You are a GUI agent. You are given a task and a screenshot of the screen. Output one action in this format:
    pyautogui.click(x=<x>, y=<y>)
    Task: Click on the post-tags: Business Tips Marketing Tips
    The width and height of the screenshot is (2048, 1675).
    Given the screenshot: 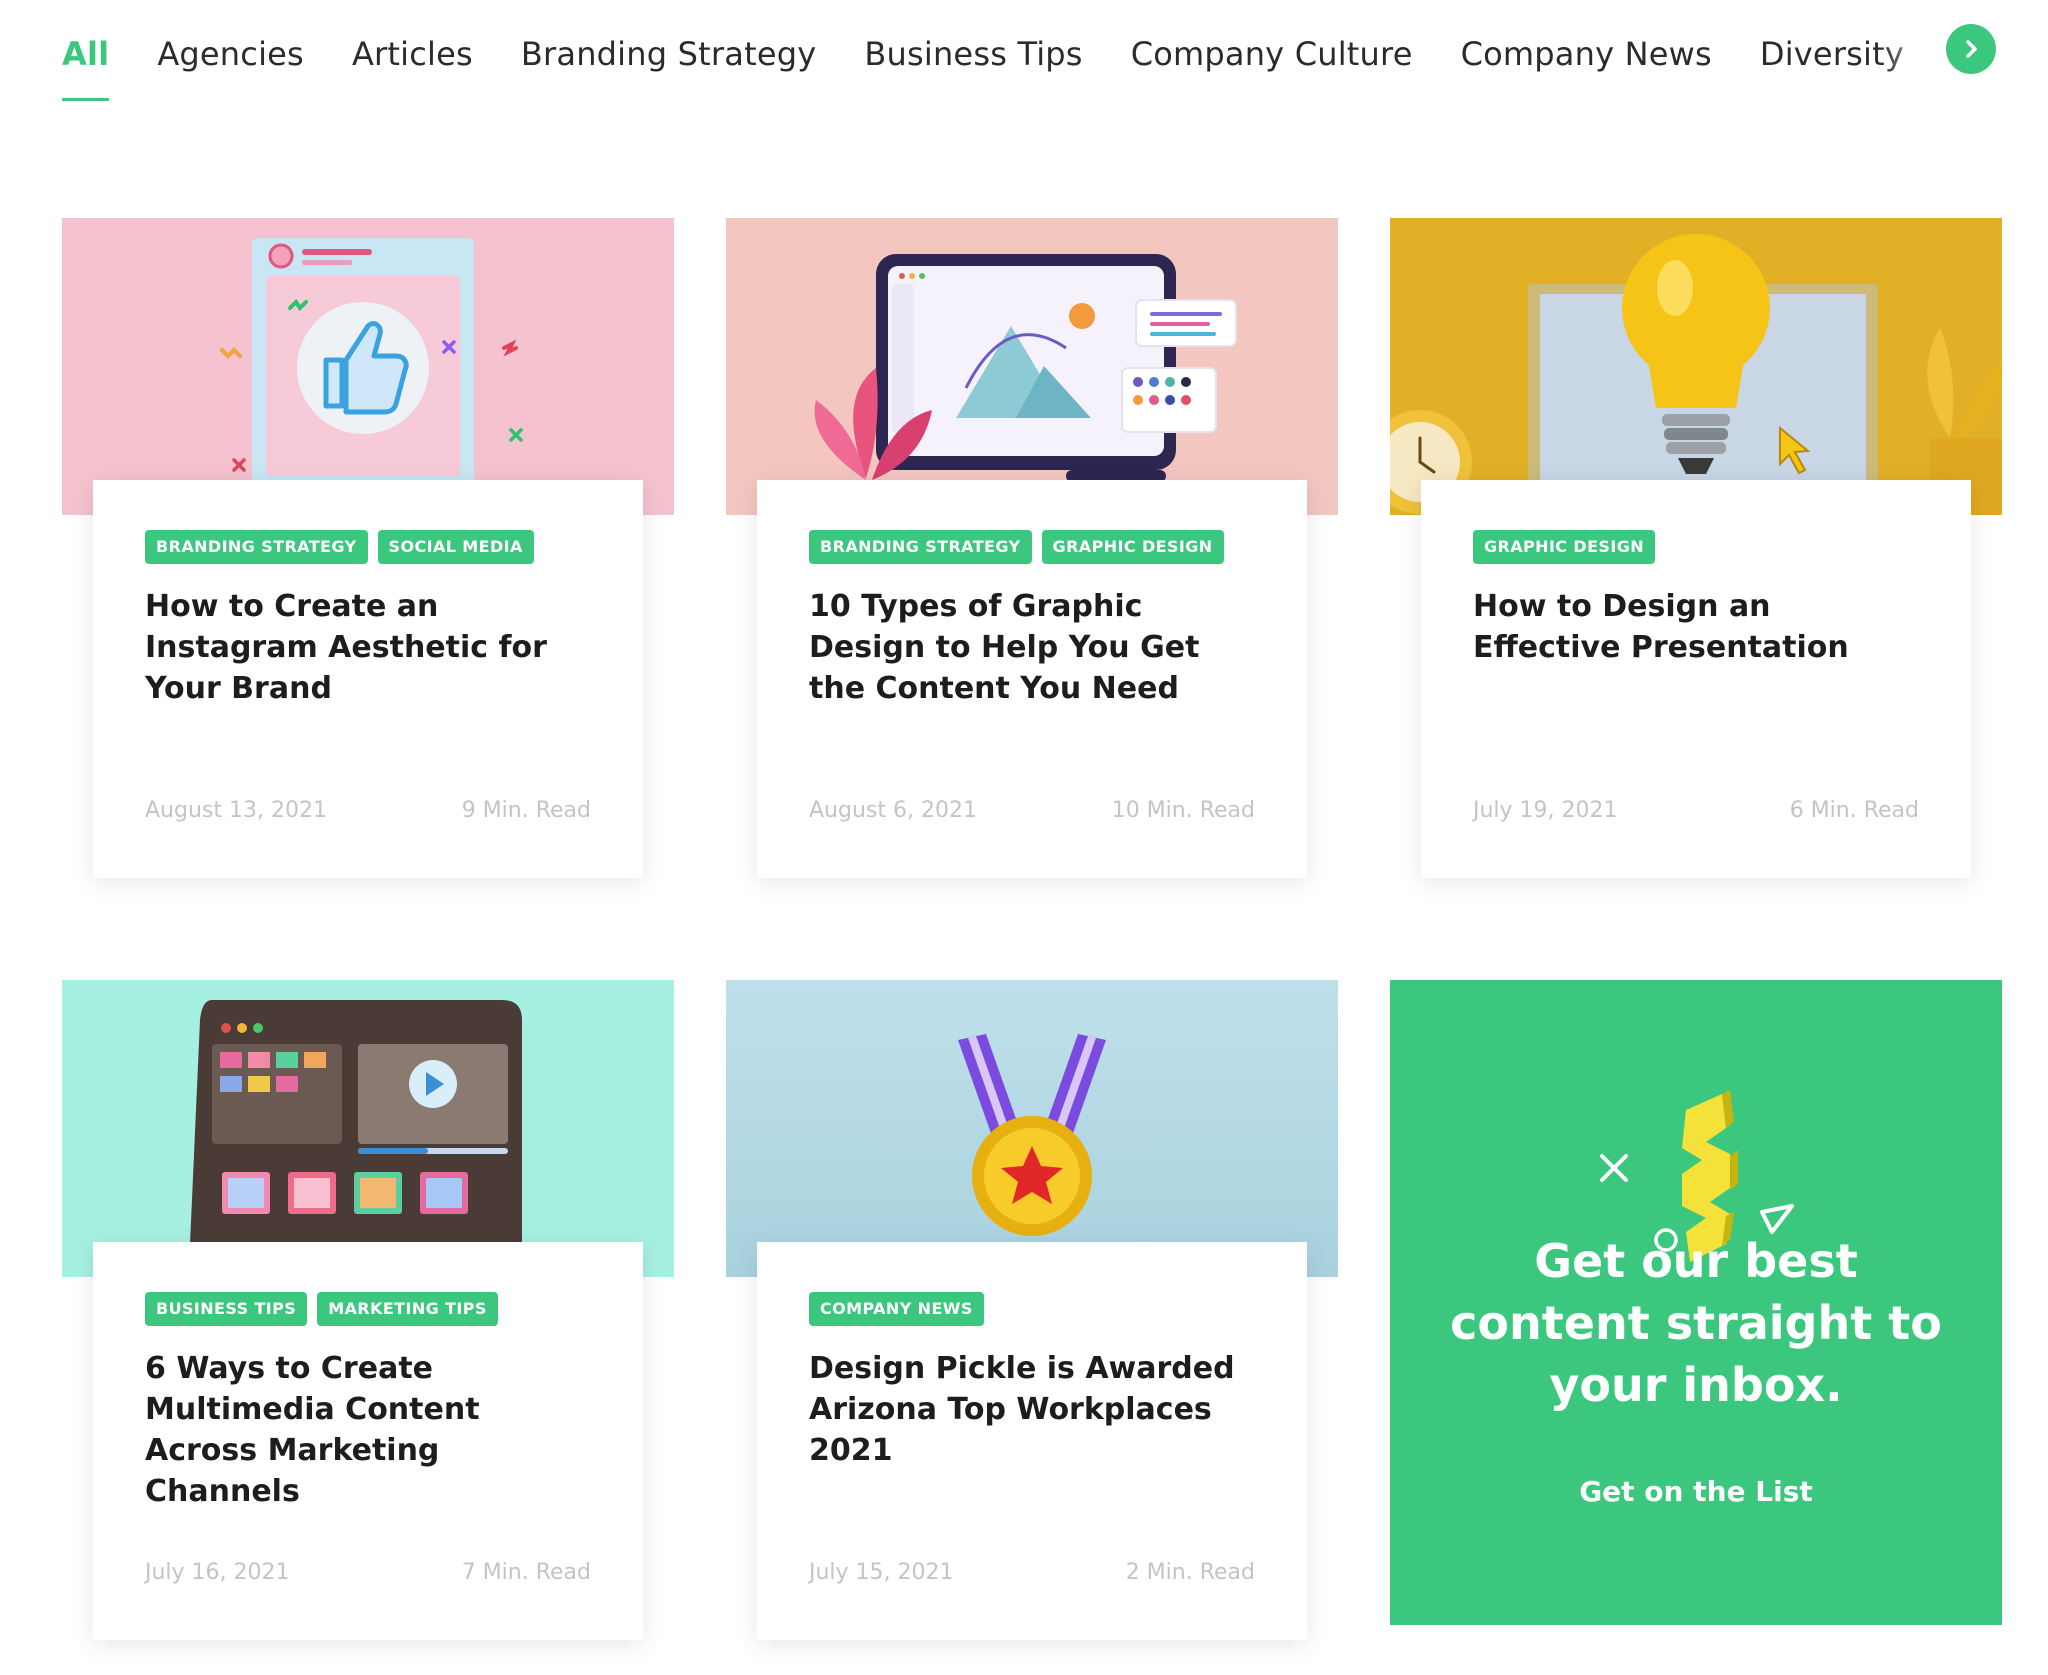 What is the action you would take?
    pyautogui.click(x=355, y=1309)
    